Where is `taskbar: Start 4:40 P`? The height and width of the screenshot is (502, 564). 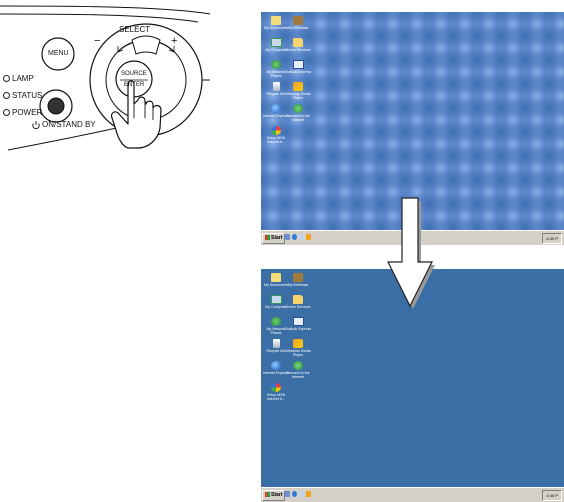 taskbar: Start 4:40 P is located at coordinates (412, 494).